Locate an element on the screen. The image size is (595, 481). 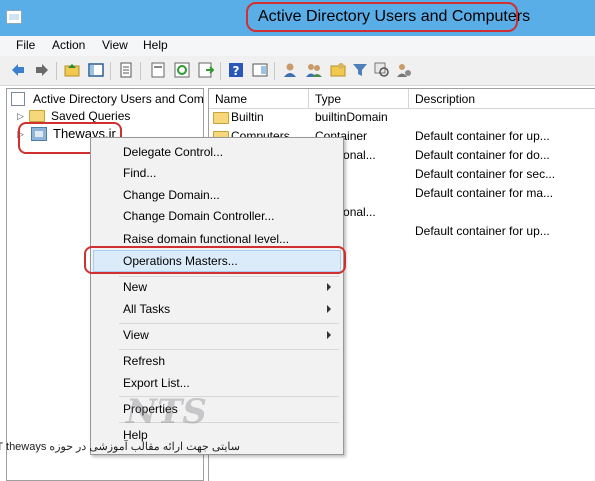
menu-item-new: New is located at coordinates (135, 287).